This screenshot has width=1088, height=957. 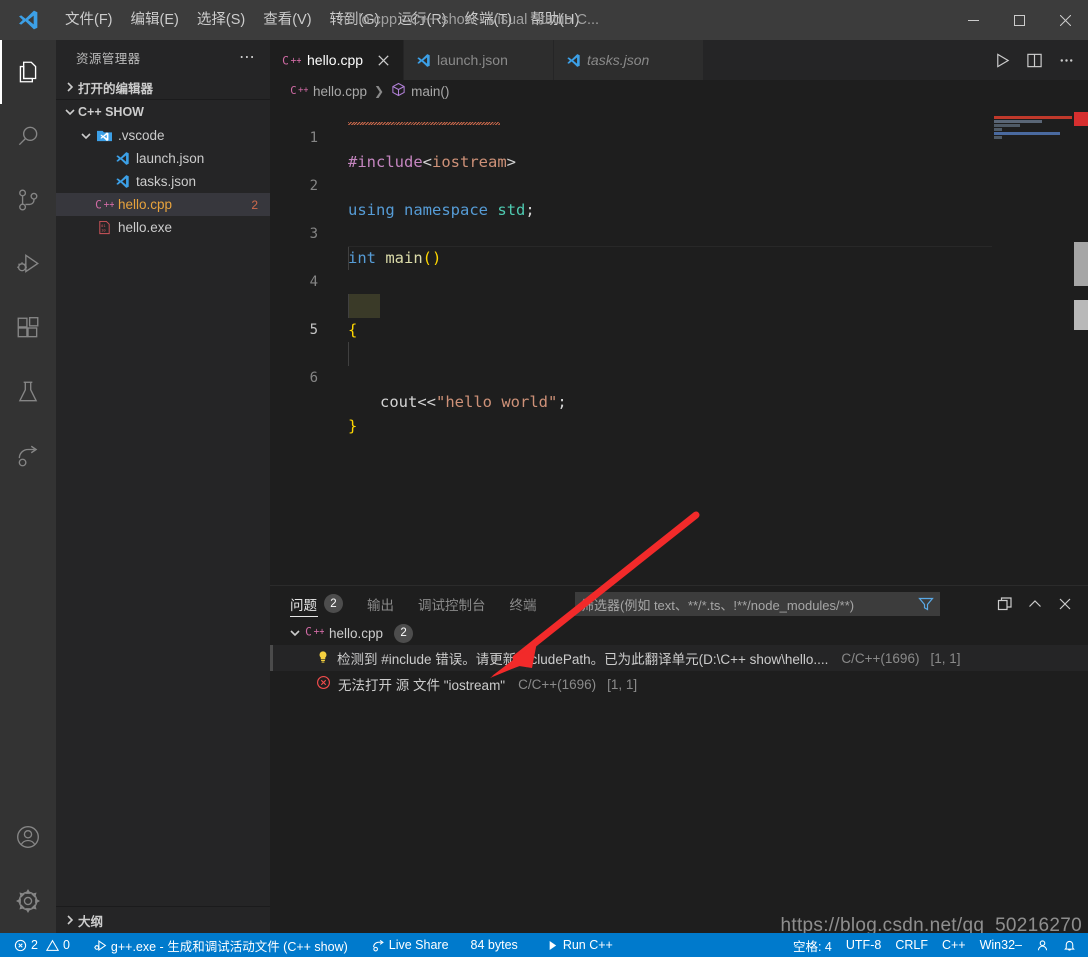 I want to click on activity-testing, so click(x=28, y=392).